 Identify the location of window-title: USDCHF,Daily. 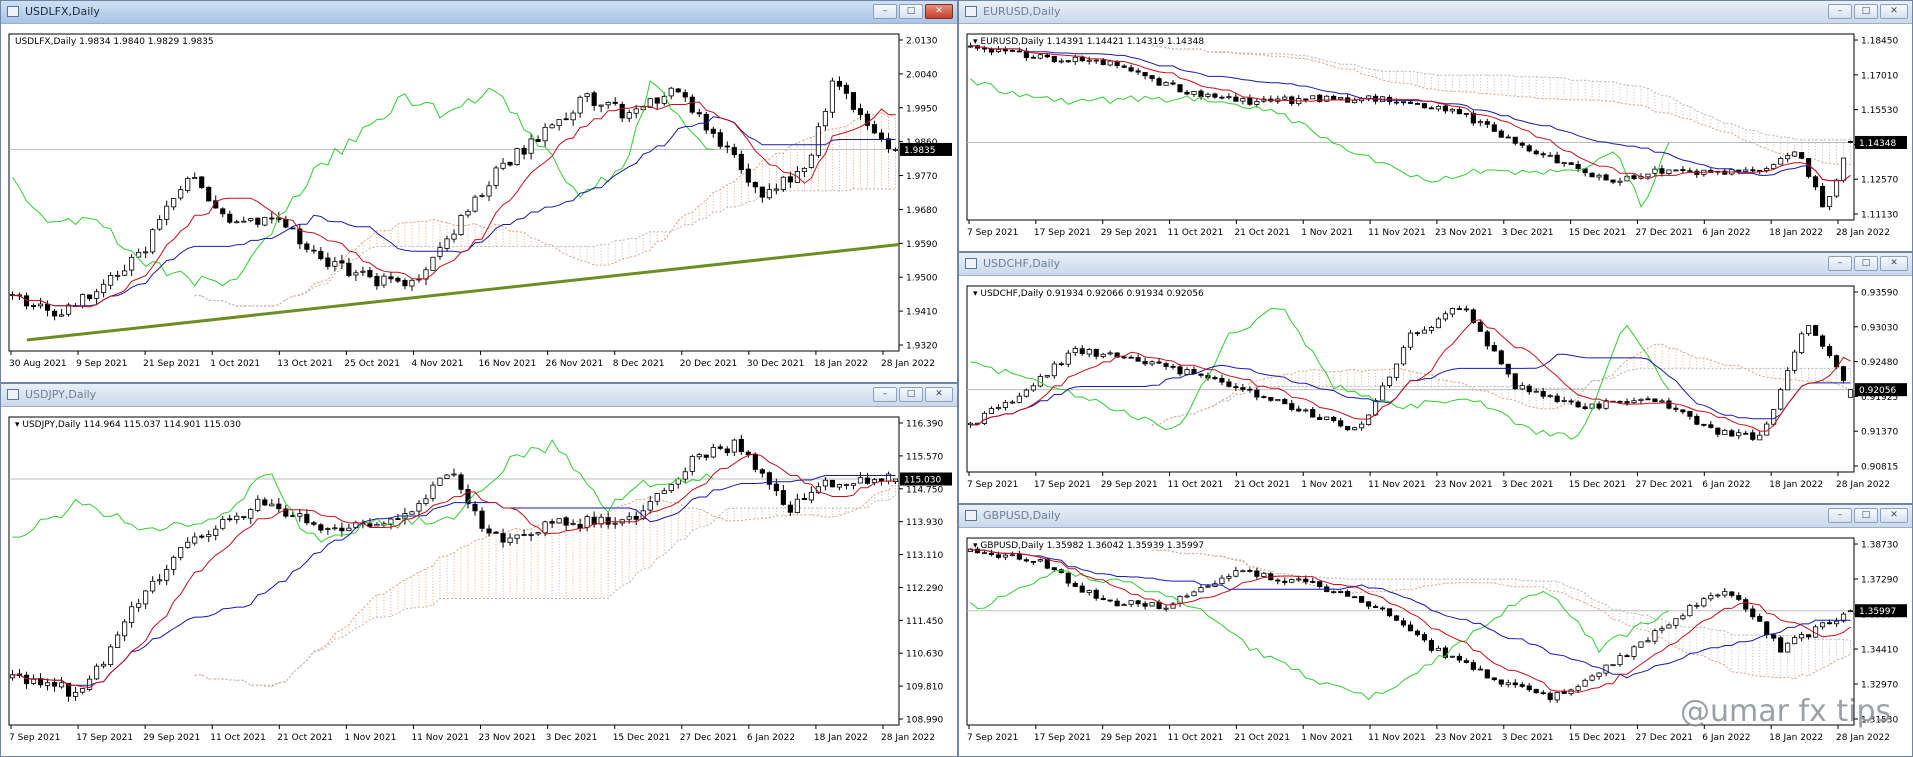
(1022, 263).